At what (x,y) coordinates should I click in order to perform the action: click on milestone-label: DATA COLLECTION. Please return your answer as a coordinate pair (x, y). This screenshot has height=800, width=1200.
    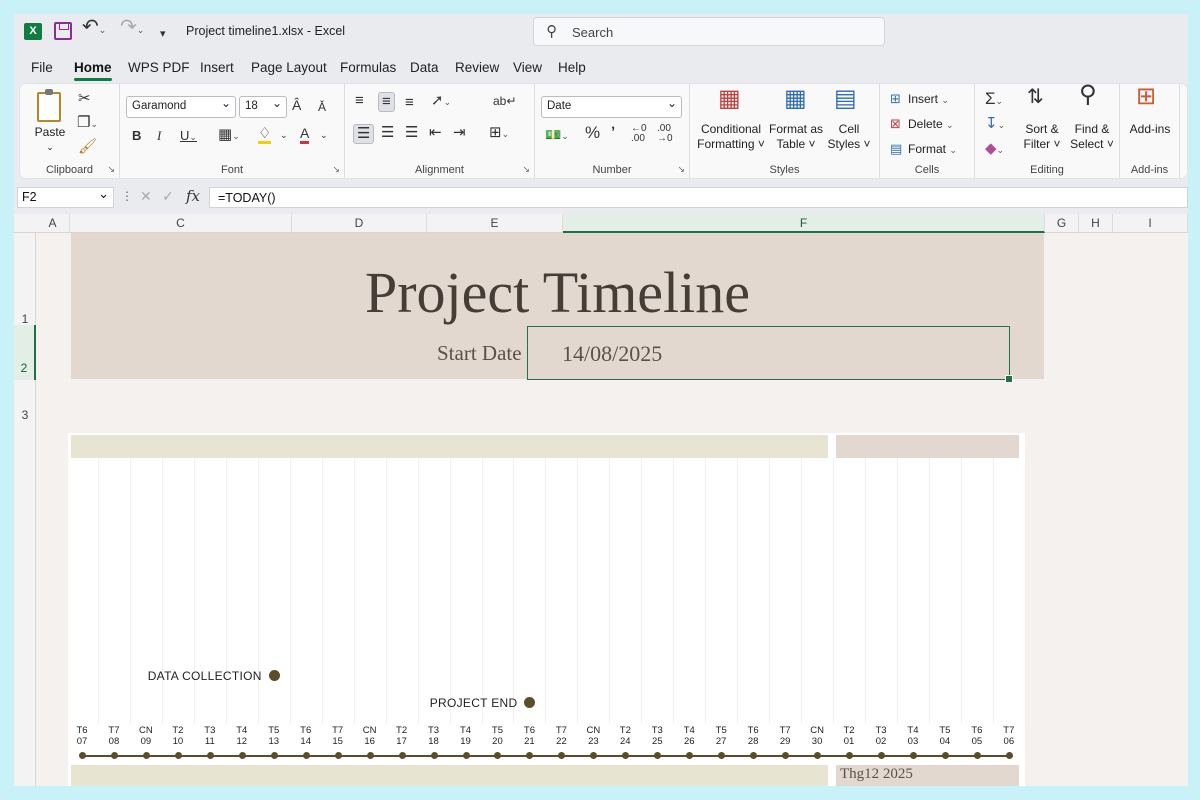
    Looking at the image, I should click on (205, 676).